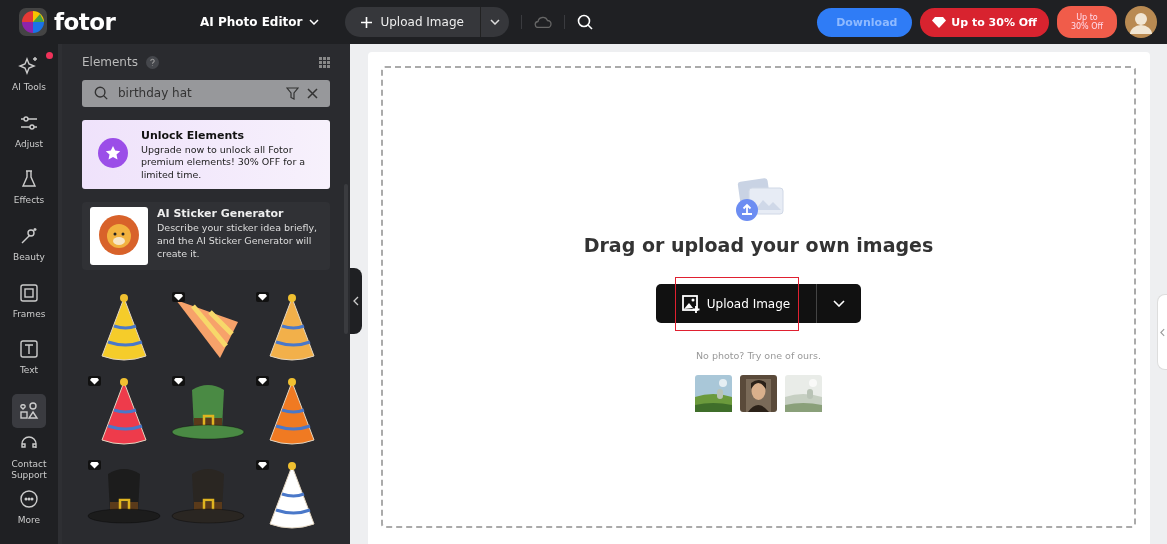 Image resolution: width=1167 pixels, height=544 pixels. I want to click on rail-item: Contact Support, so click(29, 459).